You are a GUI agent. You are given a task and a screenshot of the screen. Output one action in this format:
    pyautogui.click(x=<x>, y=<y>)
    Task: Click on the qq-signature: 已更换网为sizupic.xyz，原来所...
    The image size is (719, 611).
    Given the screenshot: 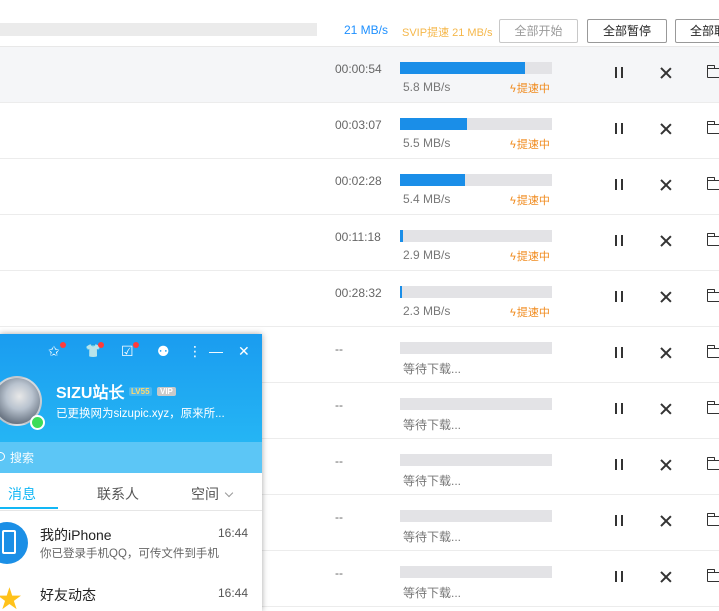 What is the action you would take?
    pyautogui.click(x=140, y=413)
    